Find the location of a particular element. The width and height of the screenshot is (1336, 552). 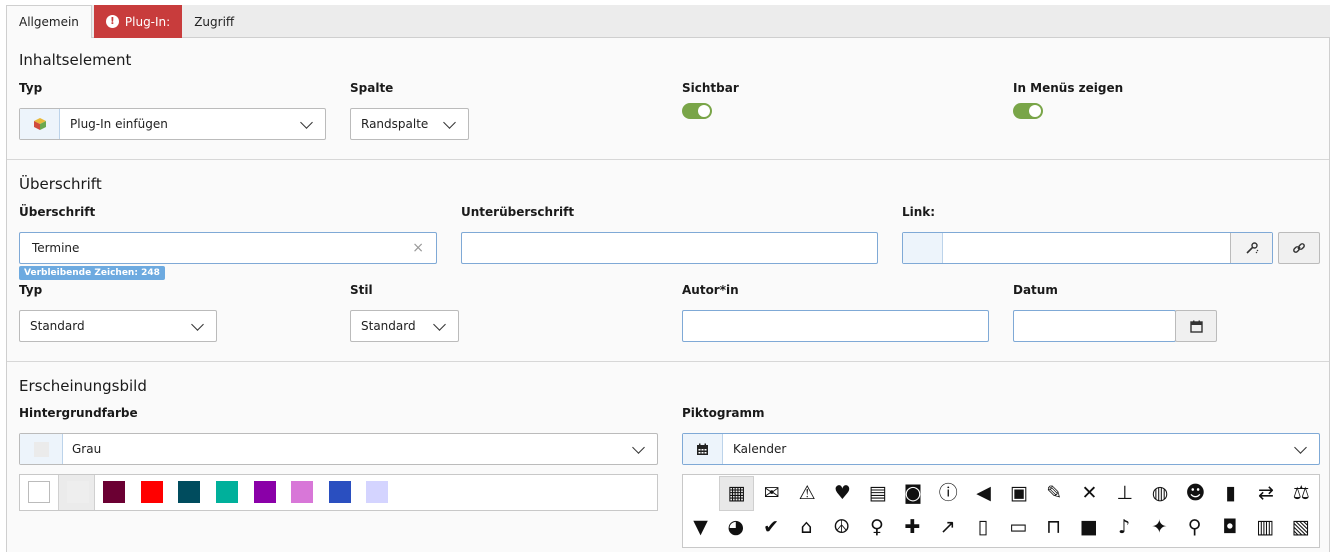

subheader-label: Unterüberschrift is located at coordinates (518, 212).